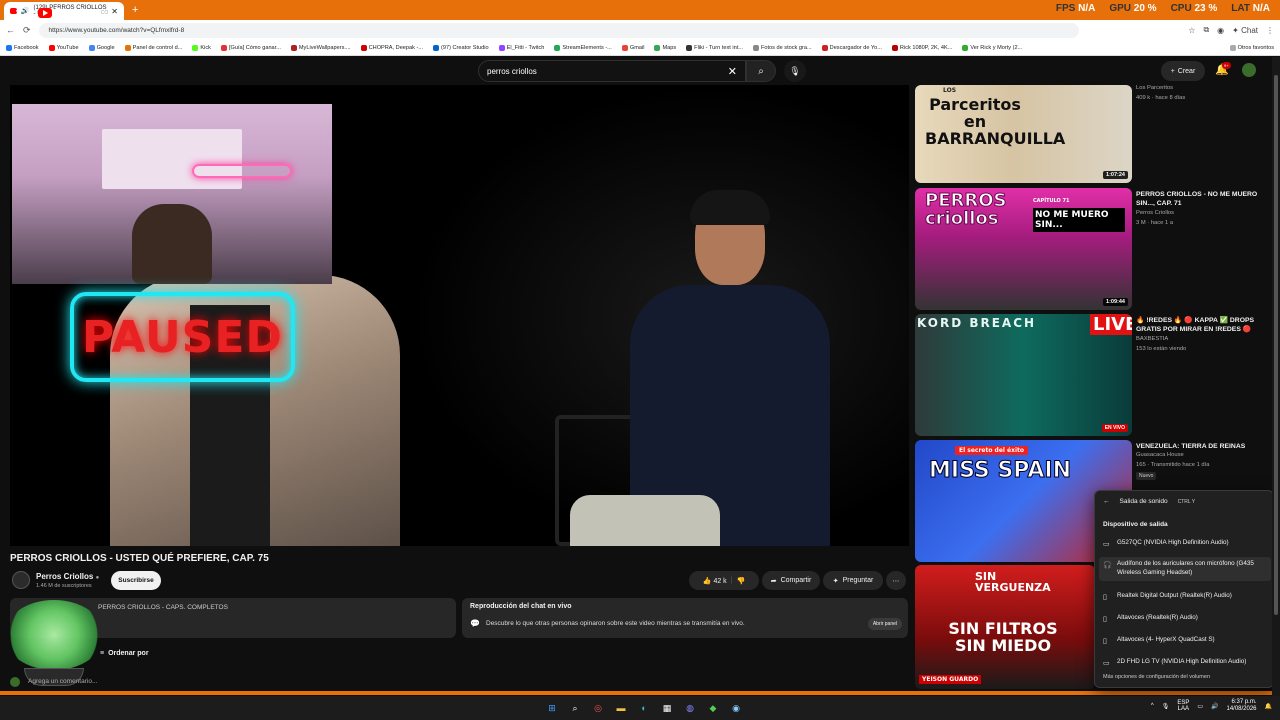 This screenshot has height=720, width=1280. I want to click on taskbar-apps: ⊞ ⌕ ◎ ▬ ◐ ▦ ◍ ◆ ◉, so click(644, 708).